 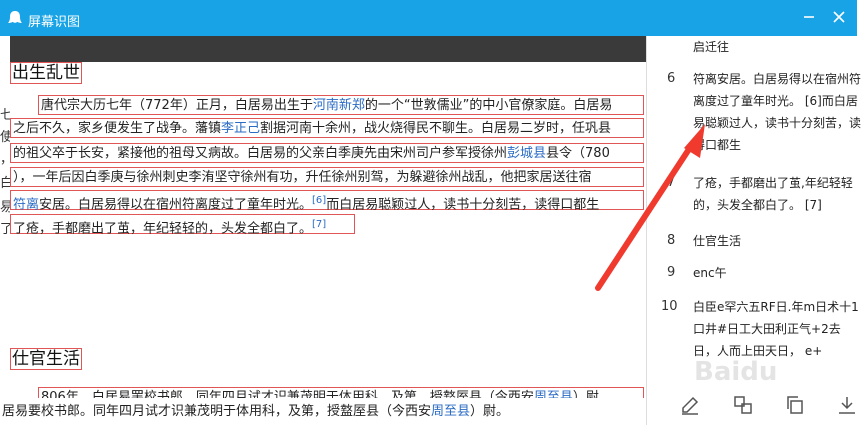 I want to click on result-item-text: 了疮，手都磨出了茧,年纪轻轻的，头发全都白了。 [7], so click(x=773, y=194).